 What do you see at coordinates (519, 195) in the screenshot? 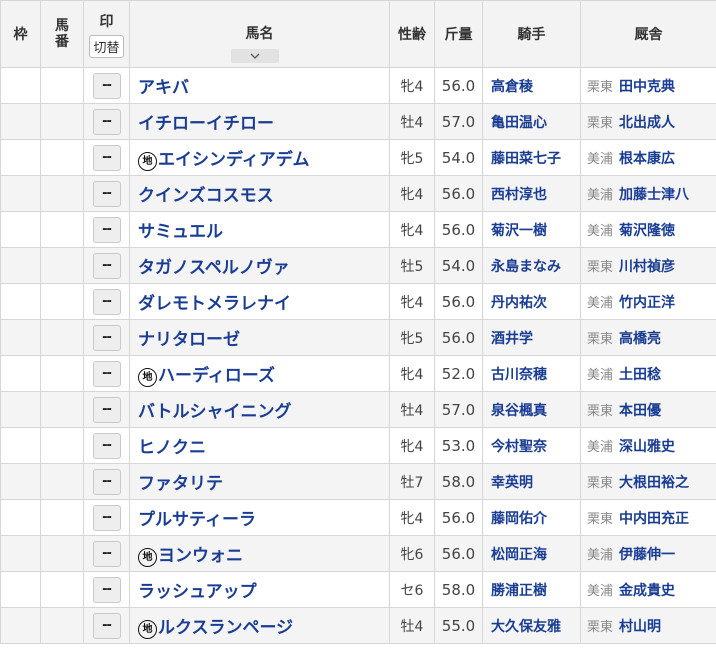
I see `jockey-link: 西村淳也` at bounding box center [519, 195].